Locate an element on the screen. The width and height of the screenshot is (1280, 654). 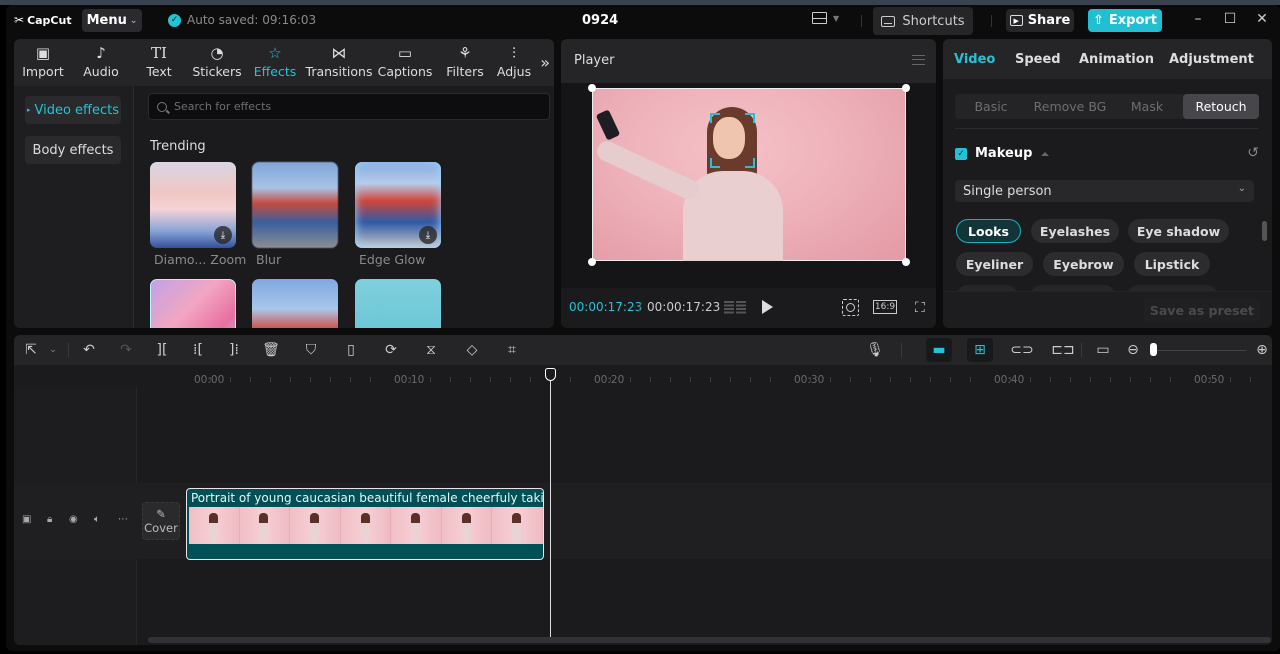
tab-adjustment: ⫶ Adjus is located at coordinates (514, 62).